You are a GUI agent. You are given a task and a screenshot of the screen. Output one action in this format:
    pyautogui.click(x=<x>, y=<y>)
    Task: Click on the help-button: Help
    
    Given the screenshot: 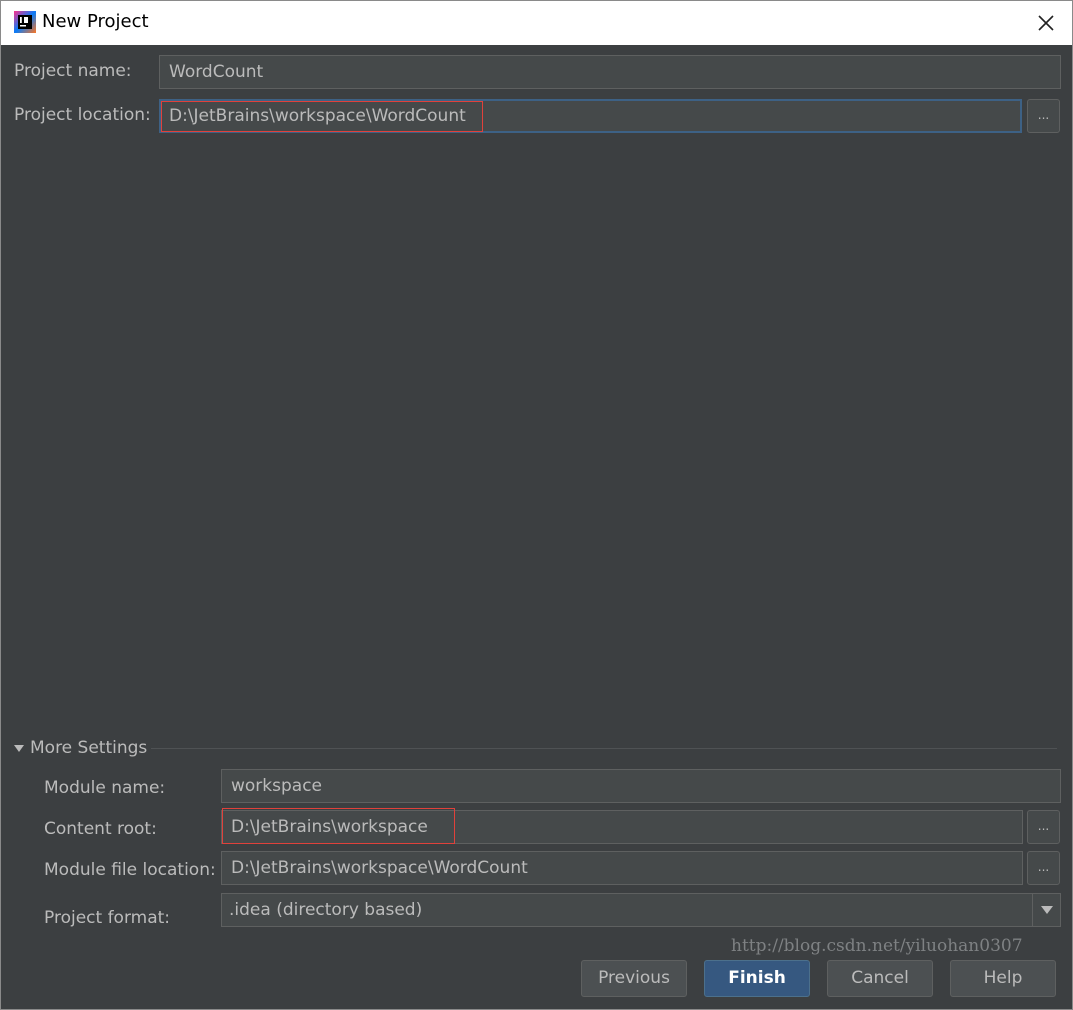 What is the action you would take?
    pyautogui.click(x=1003, y=978)
    